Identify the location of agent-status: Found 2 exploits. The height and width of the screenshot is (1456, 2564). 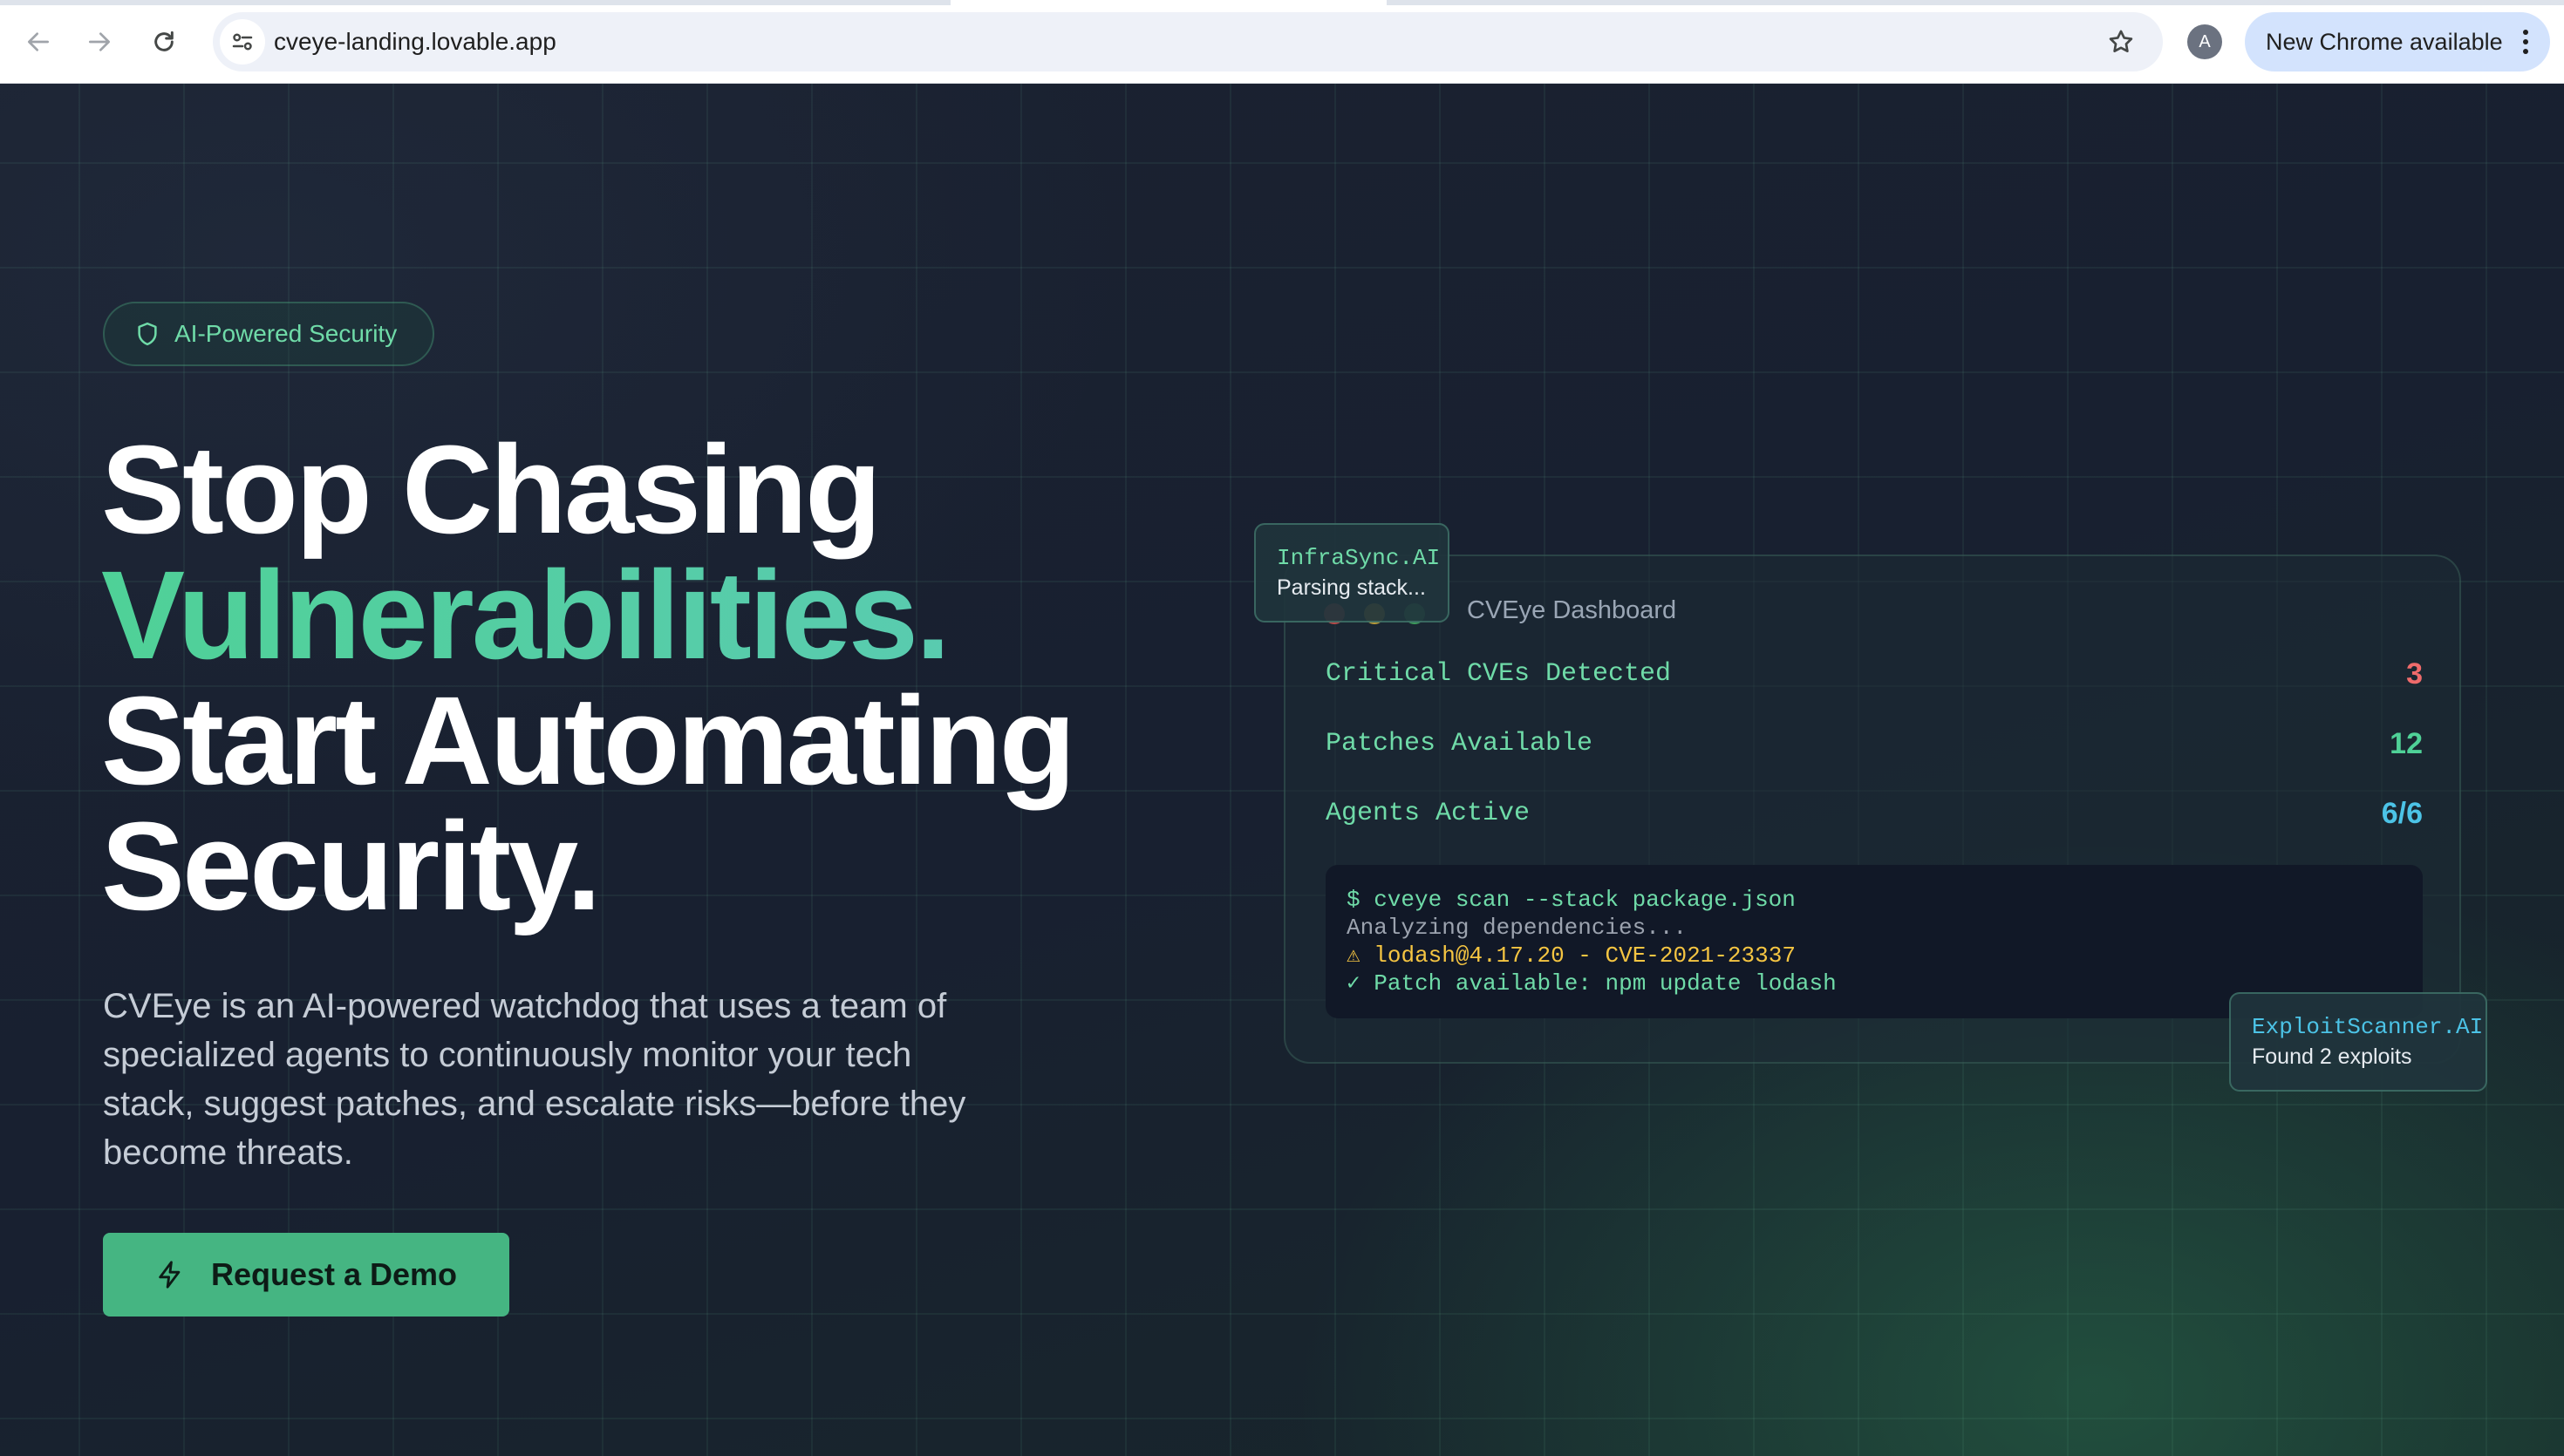
(2332, 1056).